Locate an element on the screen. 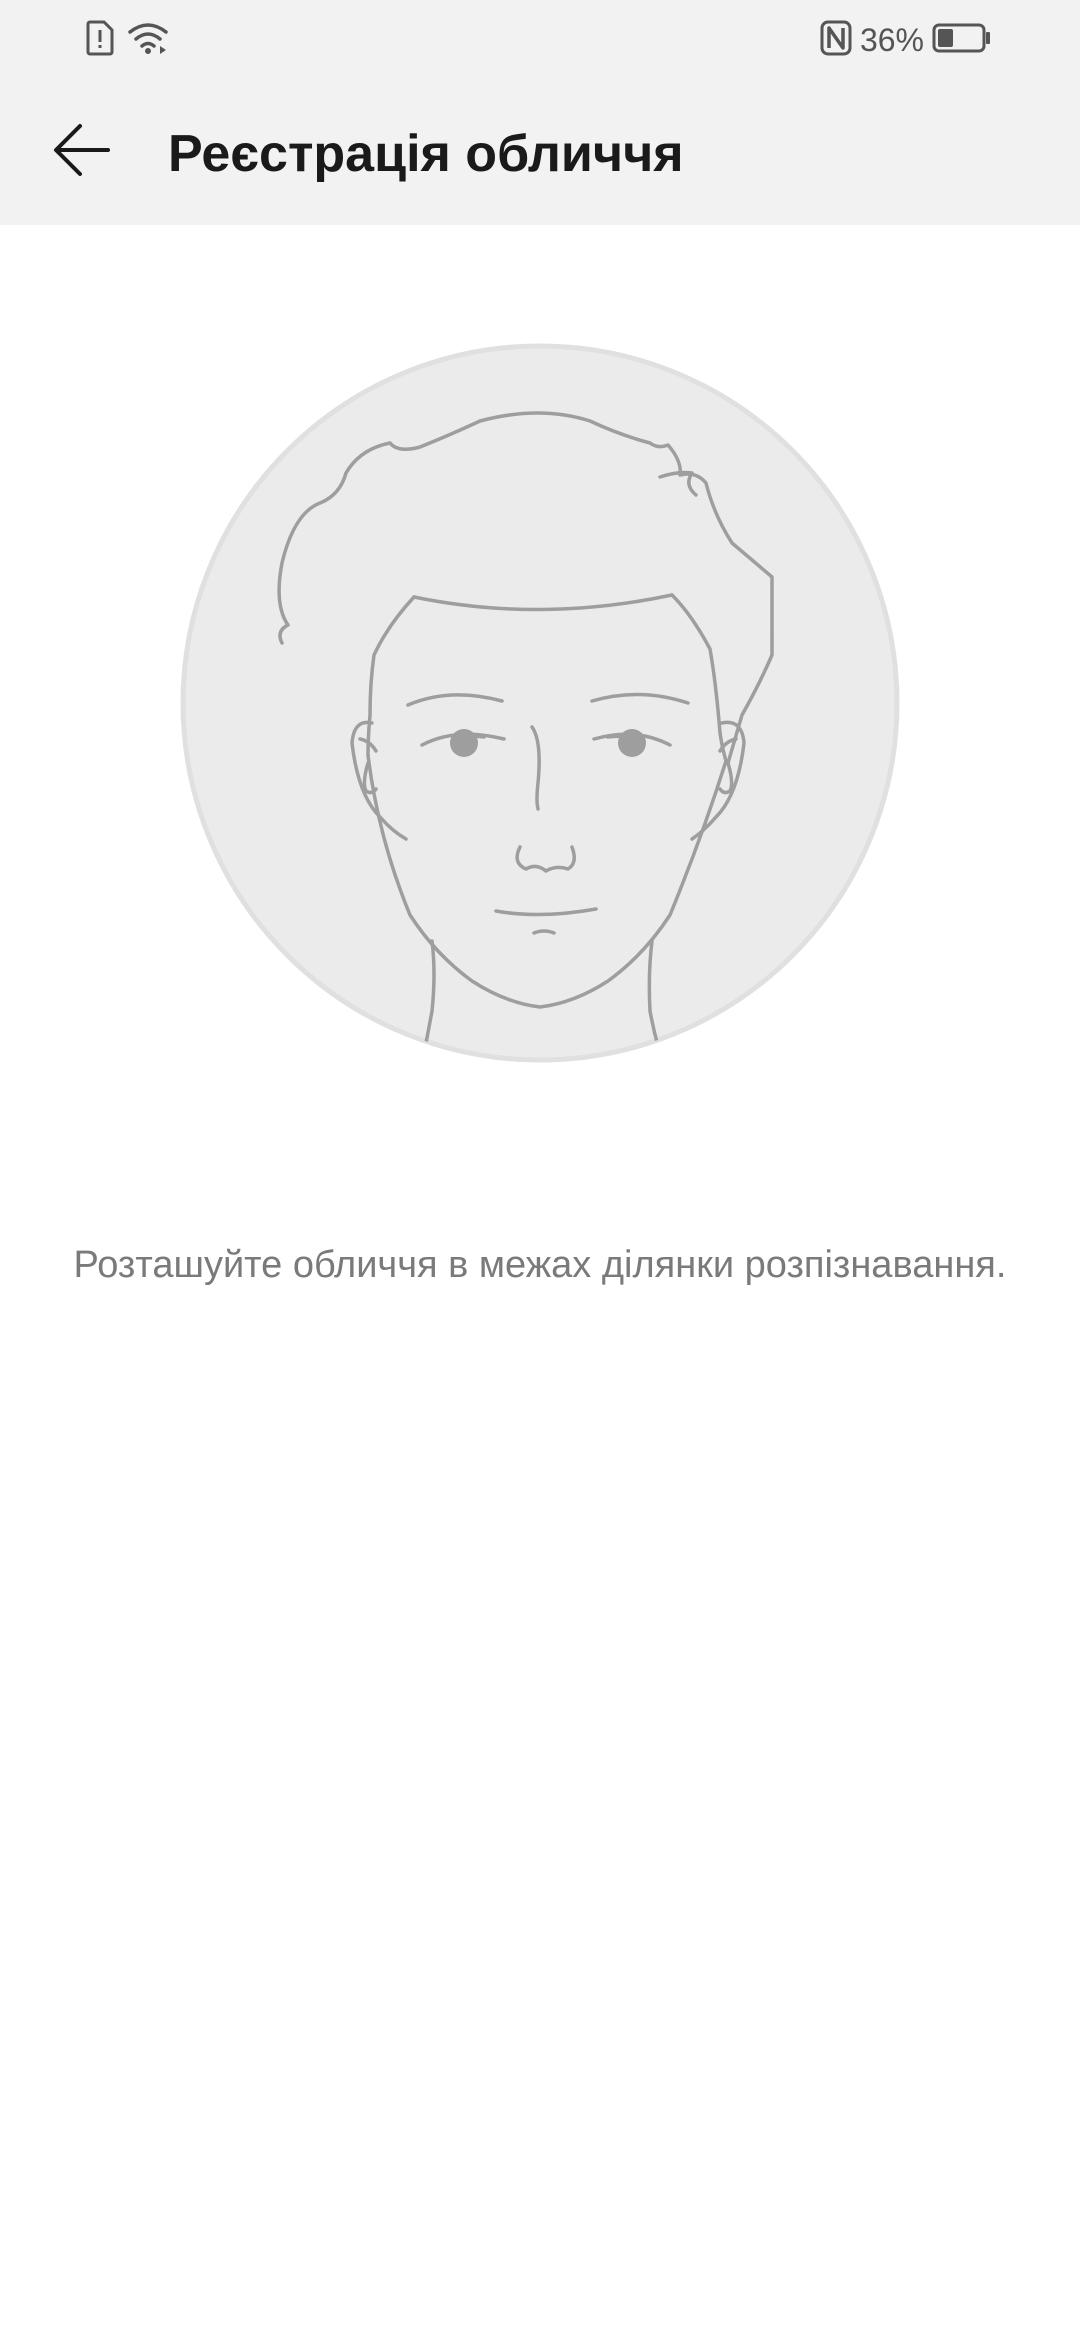  back-button is located at coordinates (82, 152).